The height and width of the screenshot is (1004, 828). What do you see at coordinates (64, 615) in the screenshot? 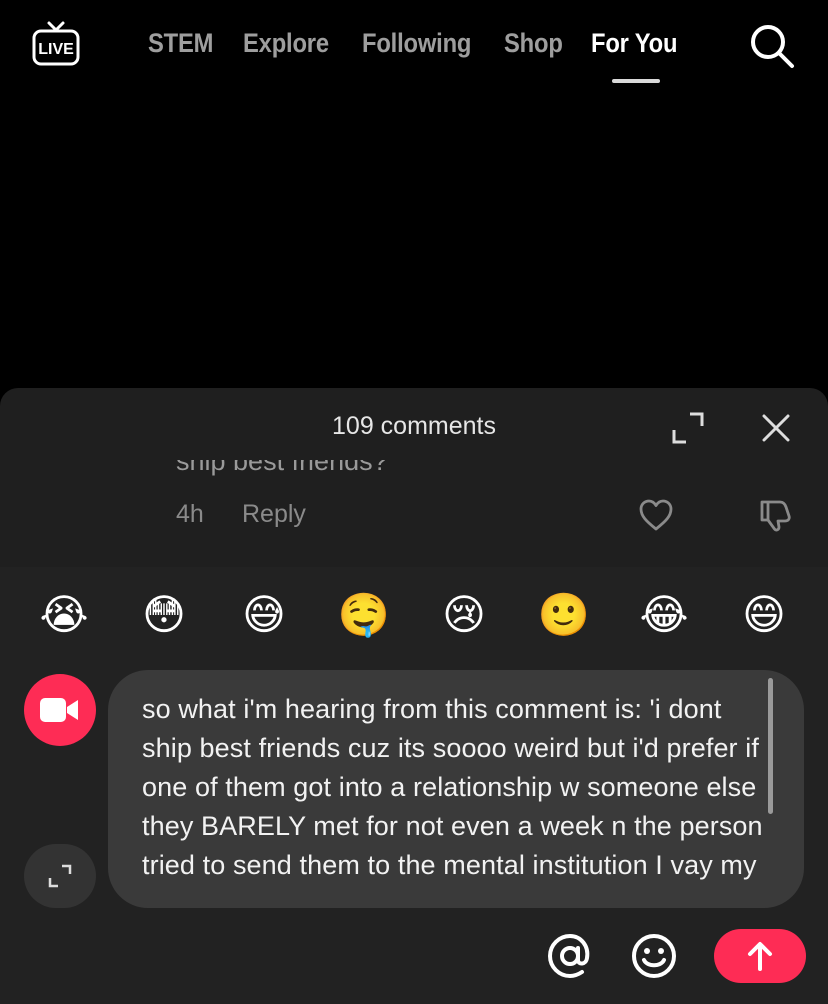
I see `quick-emoji: 😭` at bounding box center [64, 615].